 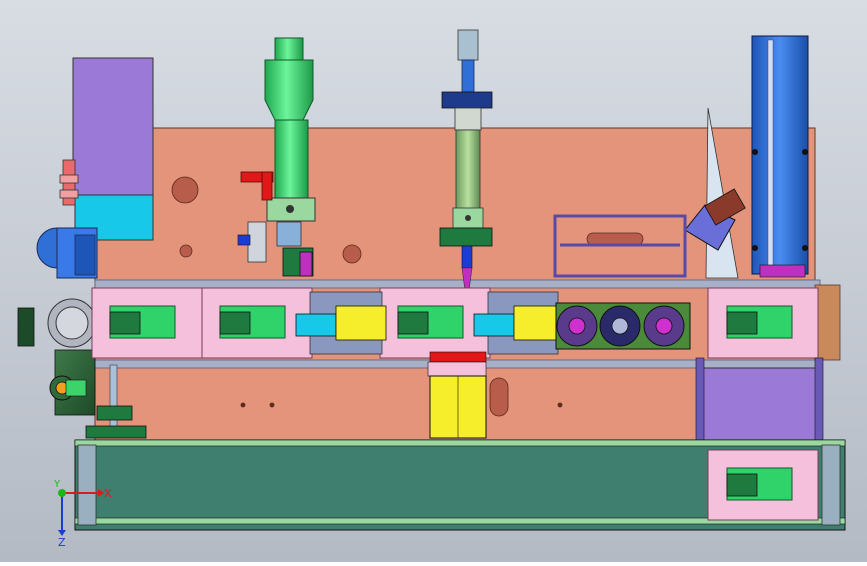 What do you see at coordinates (759, 403) in the screenshot?
I see `right-purple-block` at bounding box center [759, 403].